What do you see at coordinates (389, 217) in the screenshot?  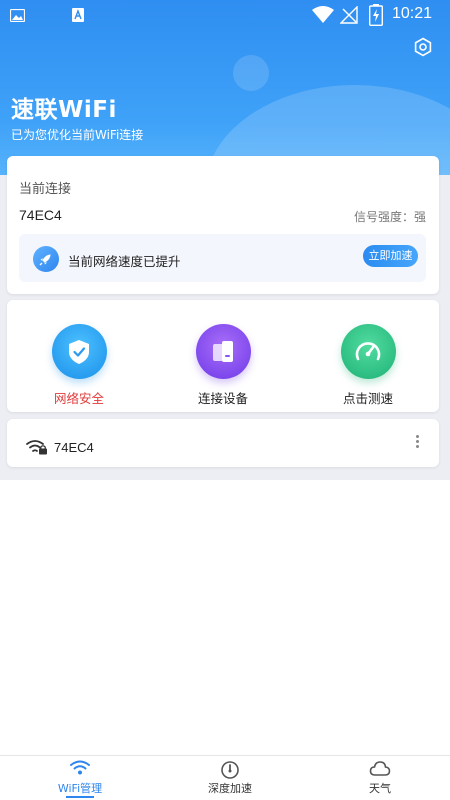 I see `signal-strength: 信号强度：强` at bounding box center [389, 217].